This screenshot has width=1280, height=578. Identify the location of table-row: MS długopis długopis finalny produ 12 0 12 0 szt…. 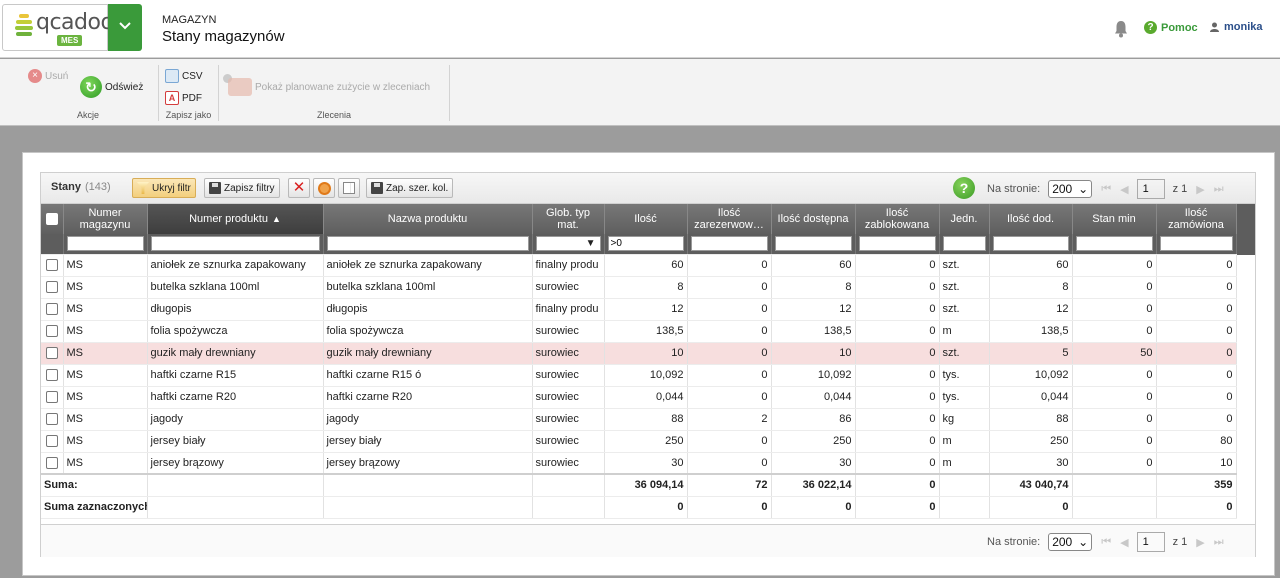
(639, 309).